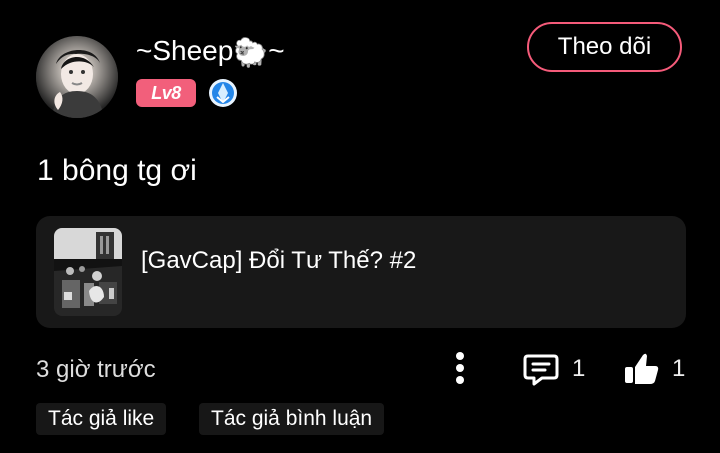 The image size is (720, 453). I want to click on more-vertical-icon, so click(460, 368).